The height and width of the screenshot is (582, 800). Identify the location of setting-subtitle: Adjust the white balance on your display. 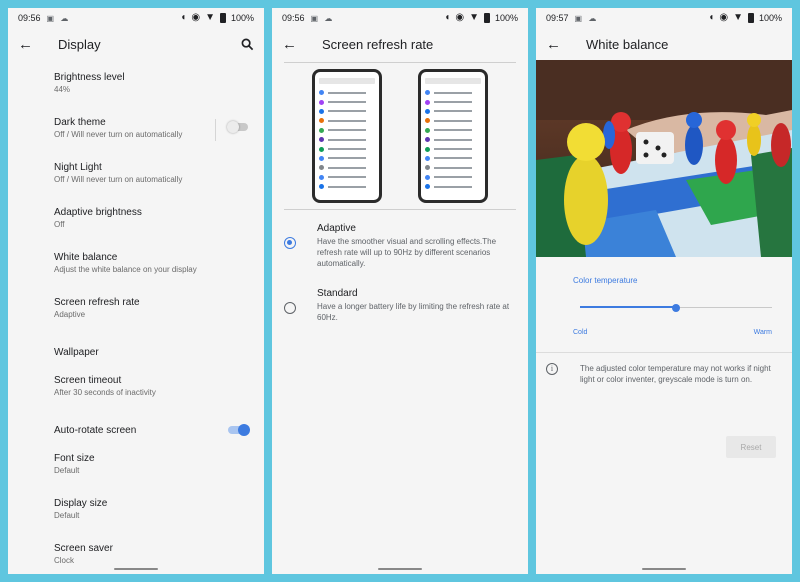
(125, 269).